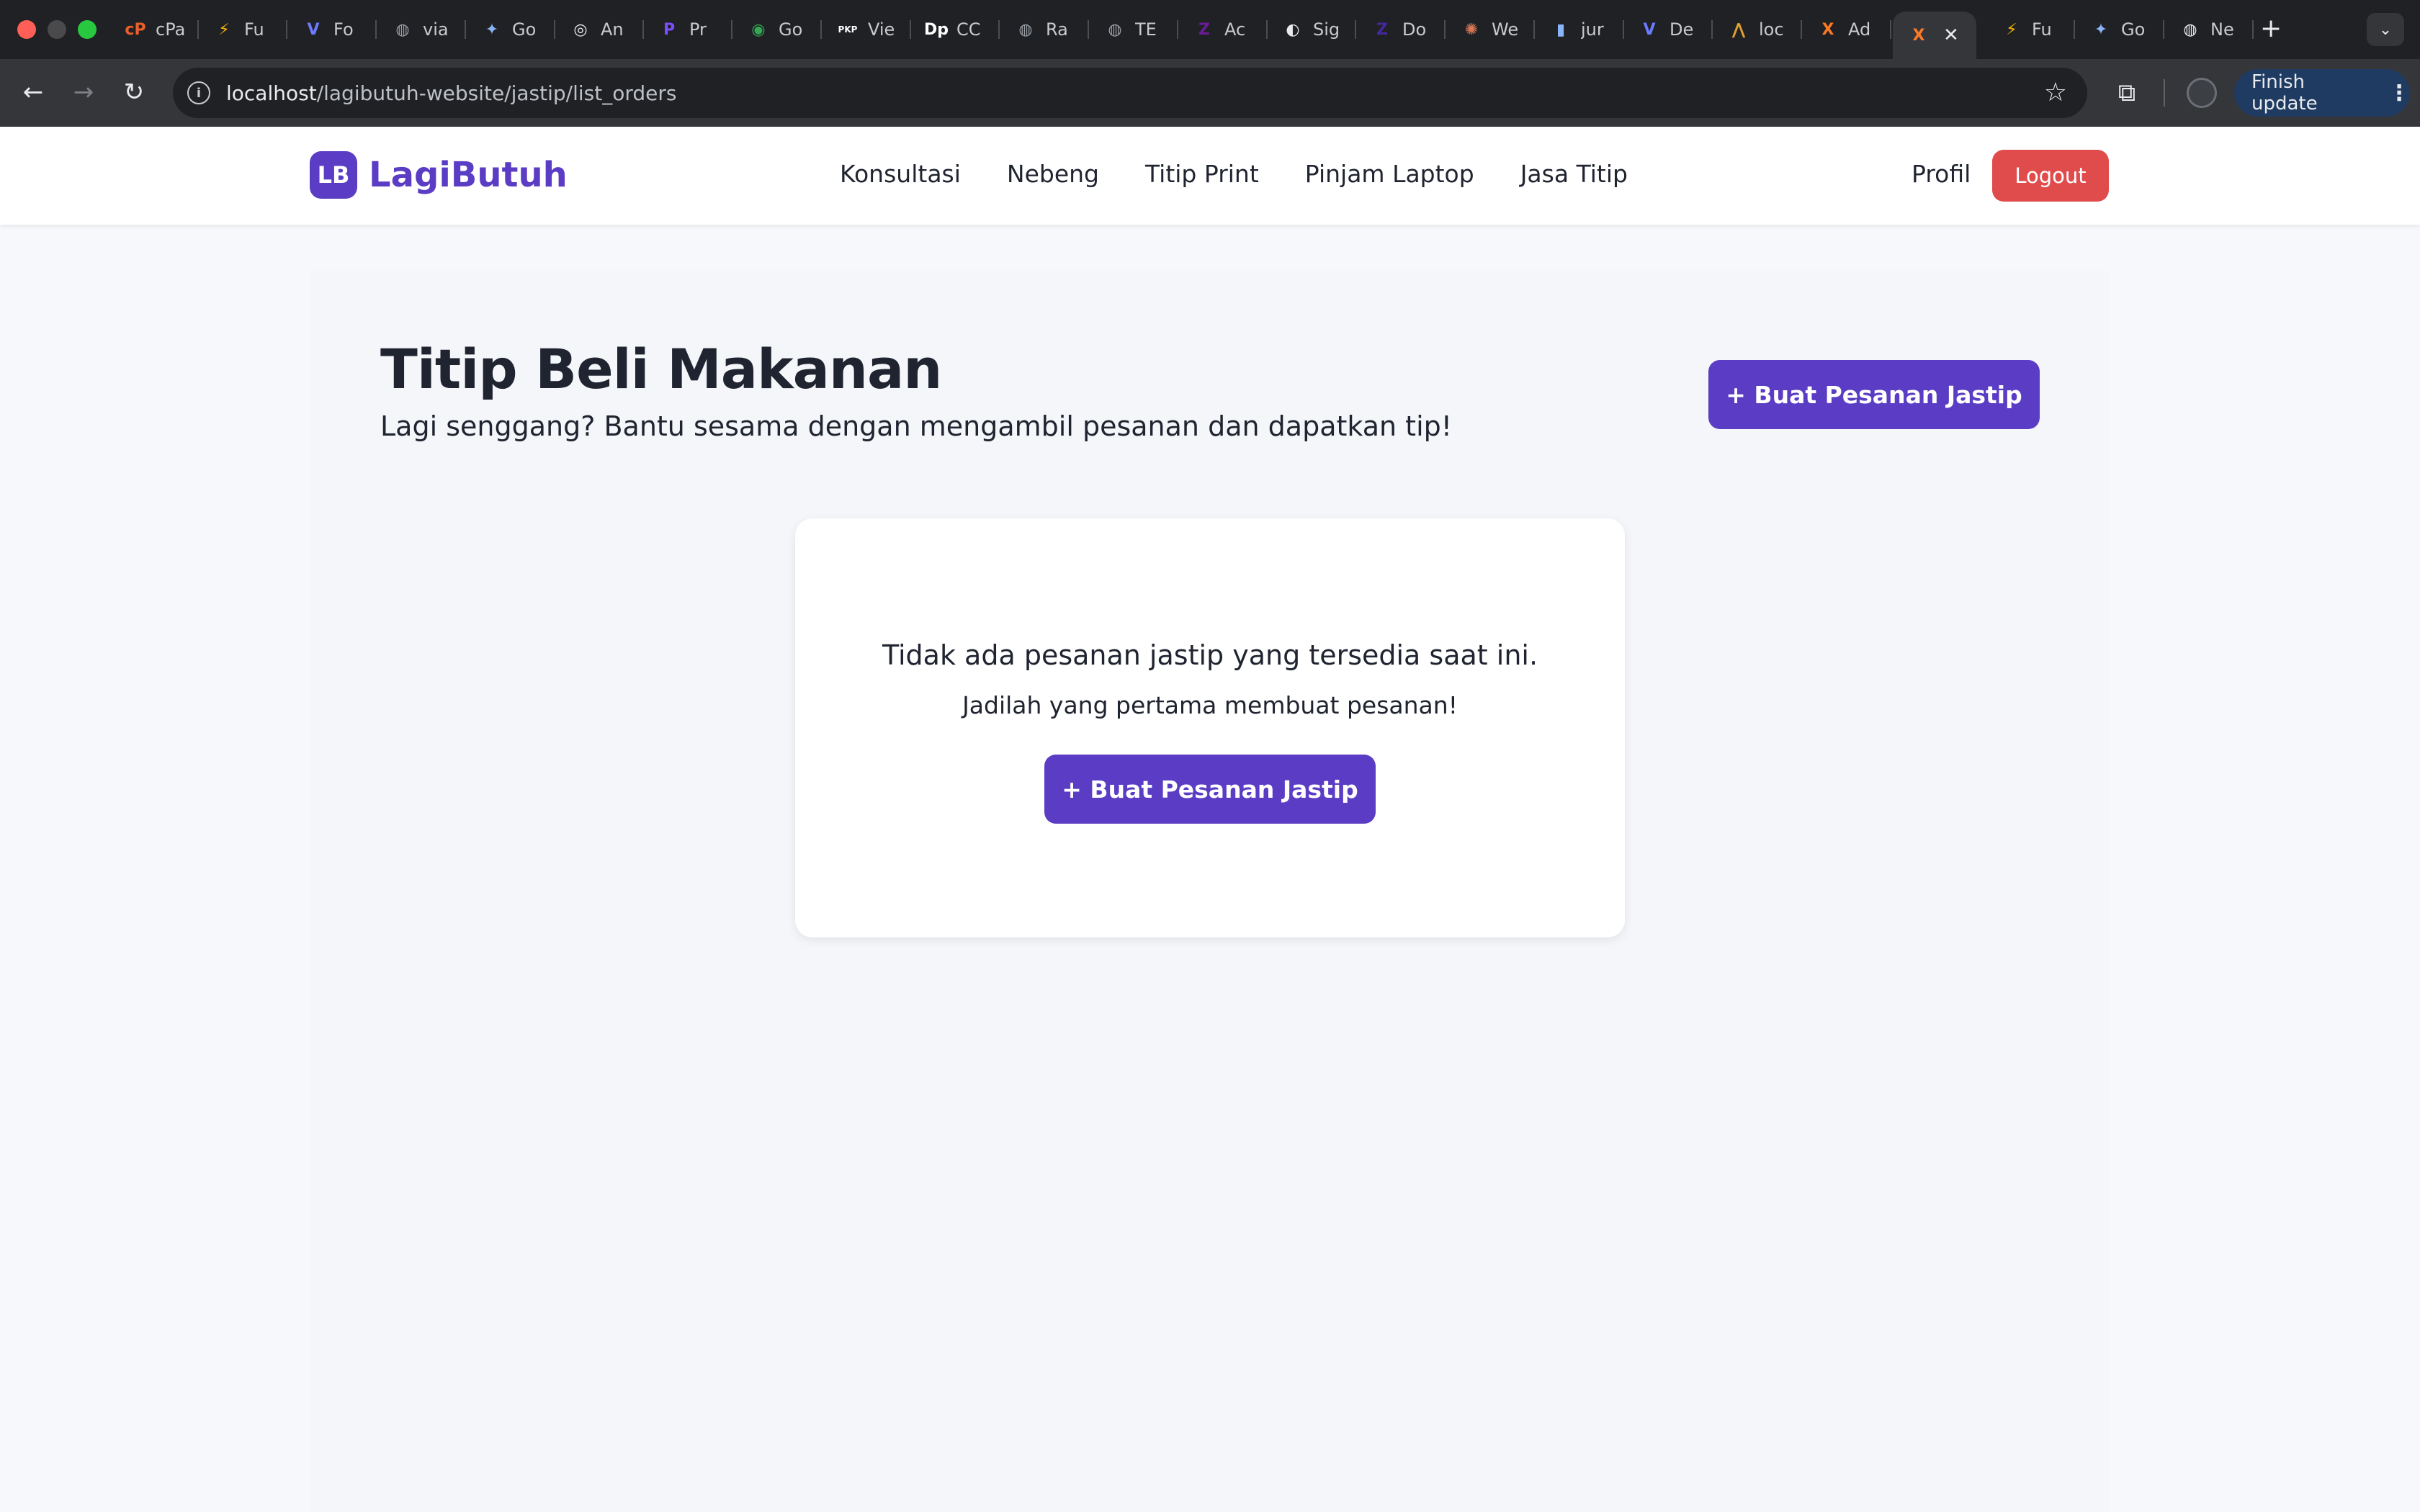 The height and width of the screenshot is (1512, 2420). What do you see at coordinates (599, 30) in the screenshot?
I see `browser-tab: ◎ An` at bounding box center [599, 30].